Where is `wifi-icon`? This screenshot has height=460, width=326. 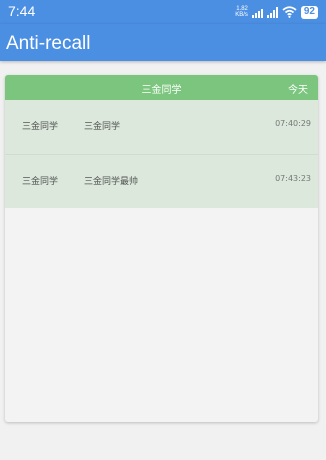
wifi-icon is located at coordinates (289, 12).